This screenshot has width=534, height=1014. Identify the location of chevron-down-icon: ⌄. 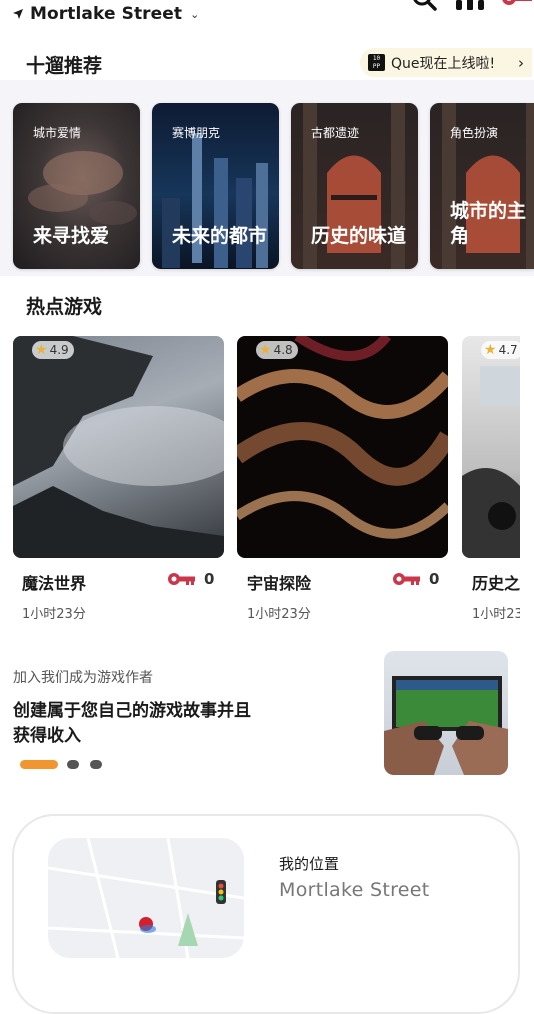
(195, 14).